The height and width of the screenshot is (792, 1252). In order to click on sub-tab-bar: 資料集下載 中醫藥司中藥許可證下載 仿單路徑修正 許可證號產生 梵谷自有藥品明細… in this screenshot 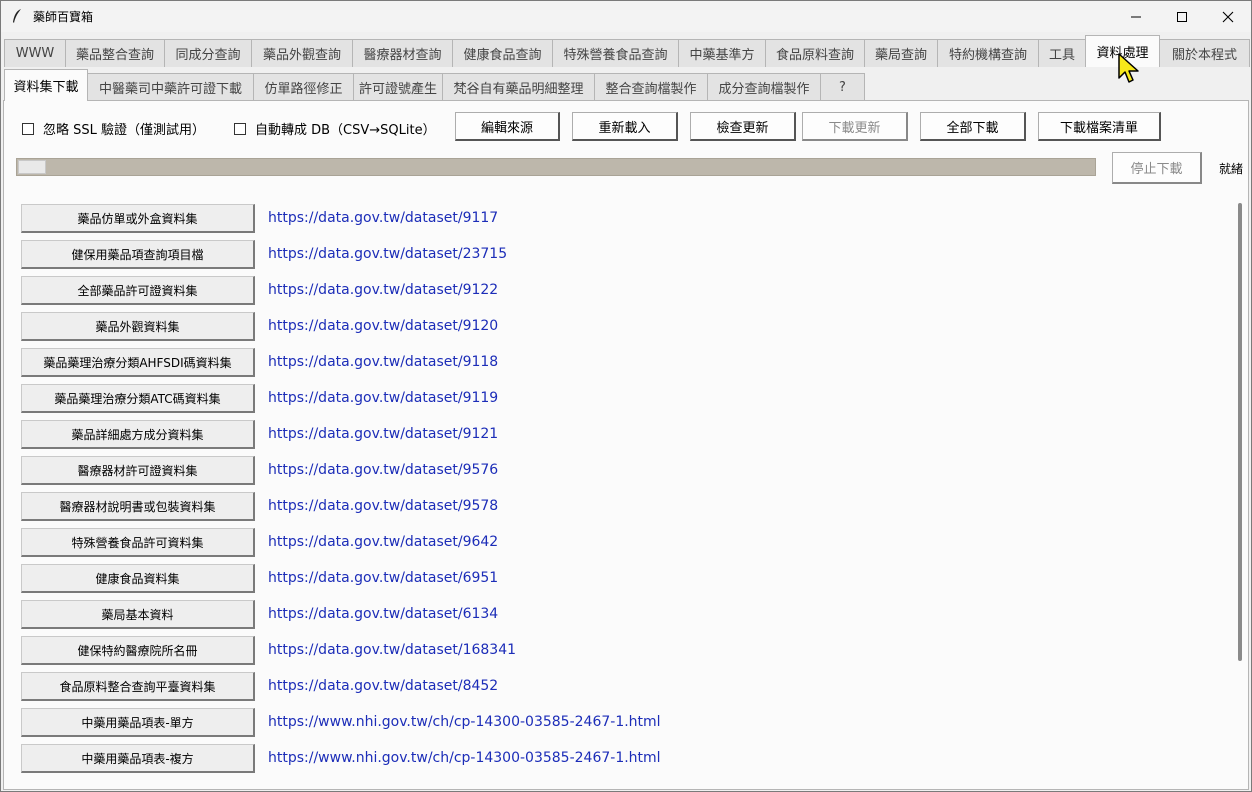, I will do `click(627, 85)`.